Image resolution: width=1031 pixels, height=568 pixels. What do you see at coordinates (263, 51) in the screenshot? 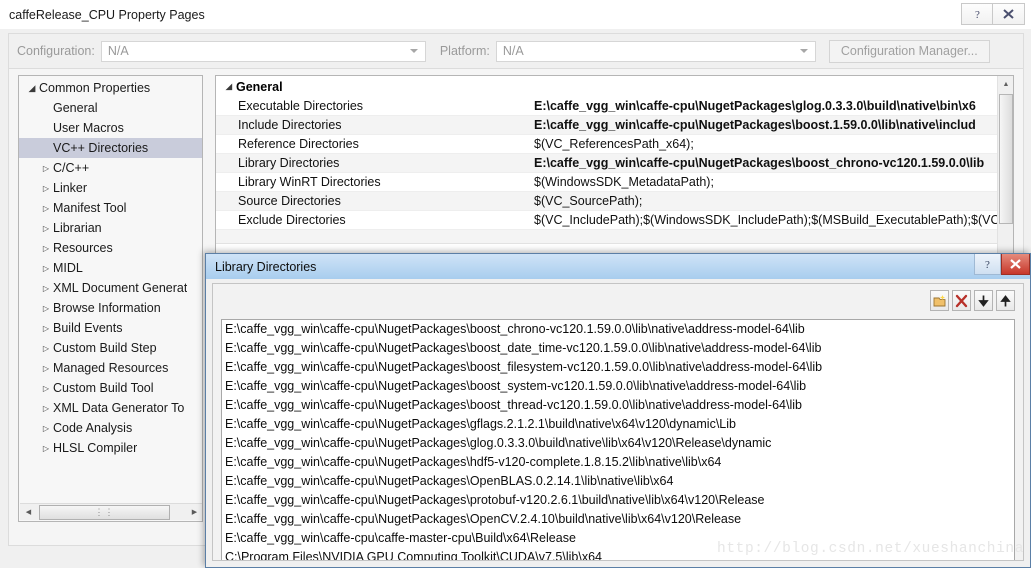
I see `configuration-dropdown: N/A` at bounding box center [263, 51].